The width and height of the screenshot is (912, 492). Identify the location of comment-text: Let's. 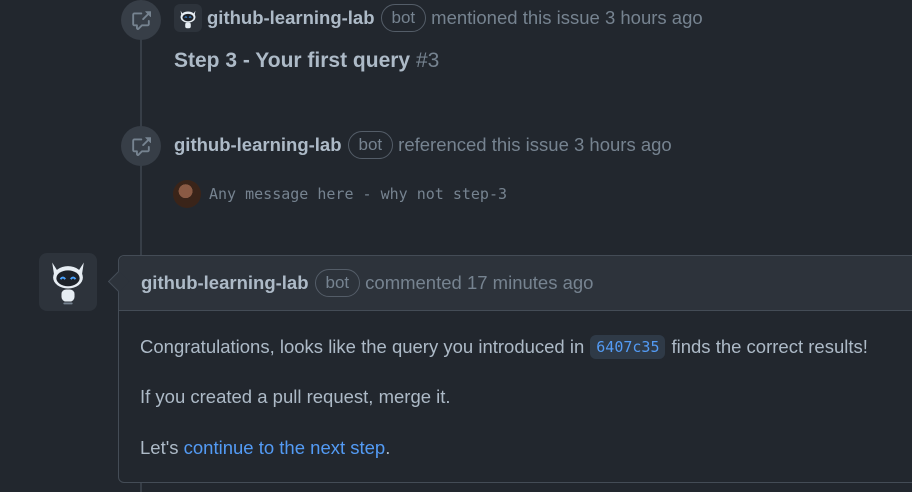
(159, 447).